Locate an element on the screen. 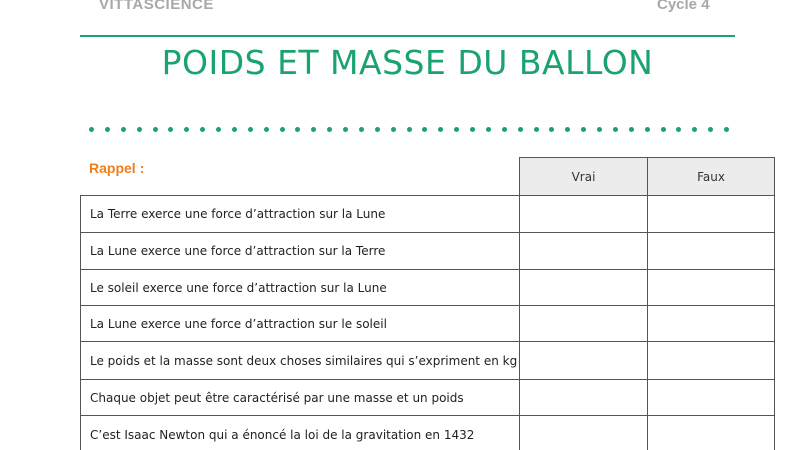  page-title: POIDS ET MASSE DU BALLON is located at coordinates (407, 62).